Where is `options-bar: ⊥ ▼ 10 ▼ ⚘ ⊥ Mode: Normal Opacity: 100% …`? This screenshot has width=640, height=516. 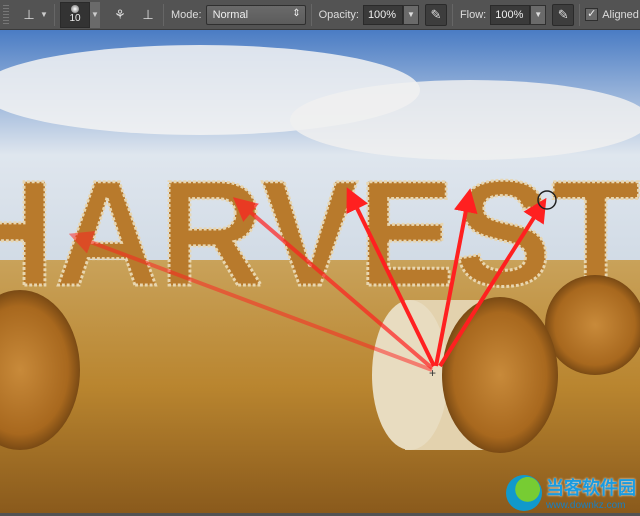 options-bar: ⊥ ▼ 10 ▼ ⚘ ⊥ Mode: Normal Opacity: 100% … is located at coordinates (320, 15).